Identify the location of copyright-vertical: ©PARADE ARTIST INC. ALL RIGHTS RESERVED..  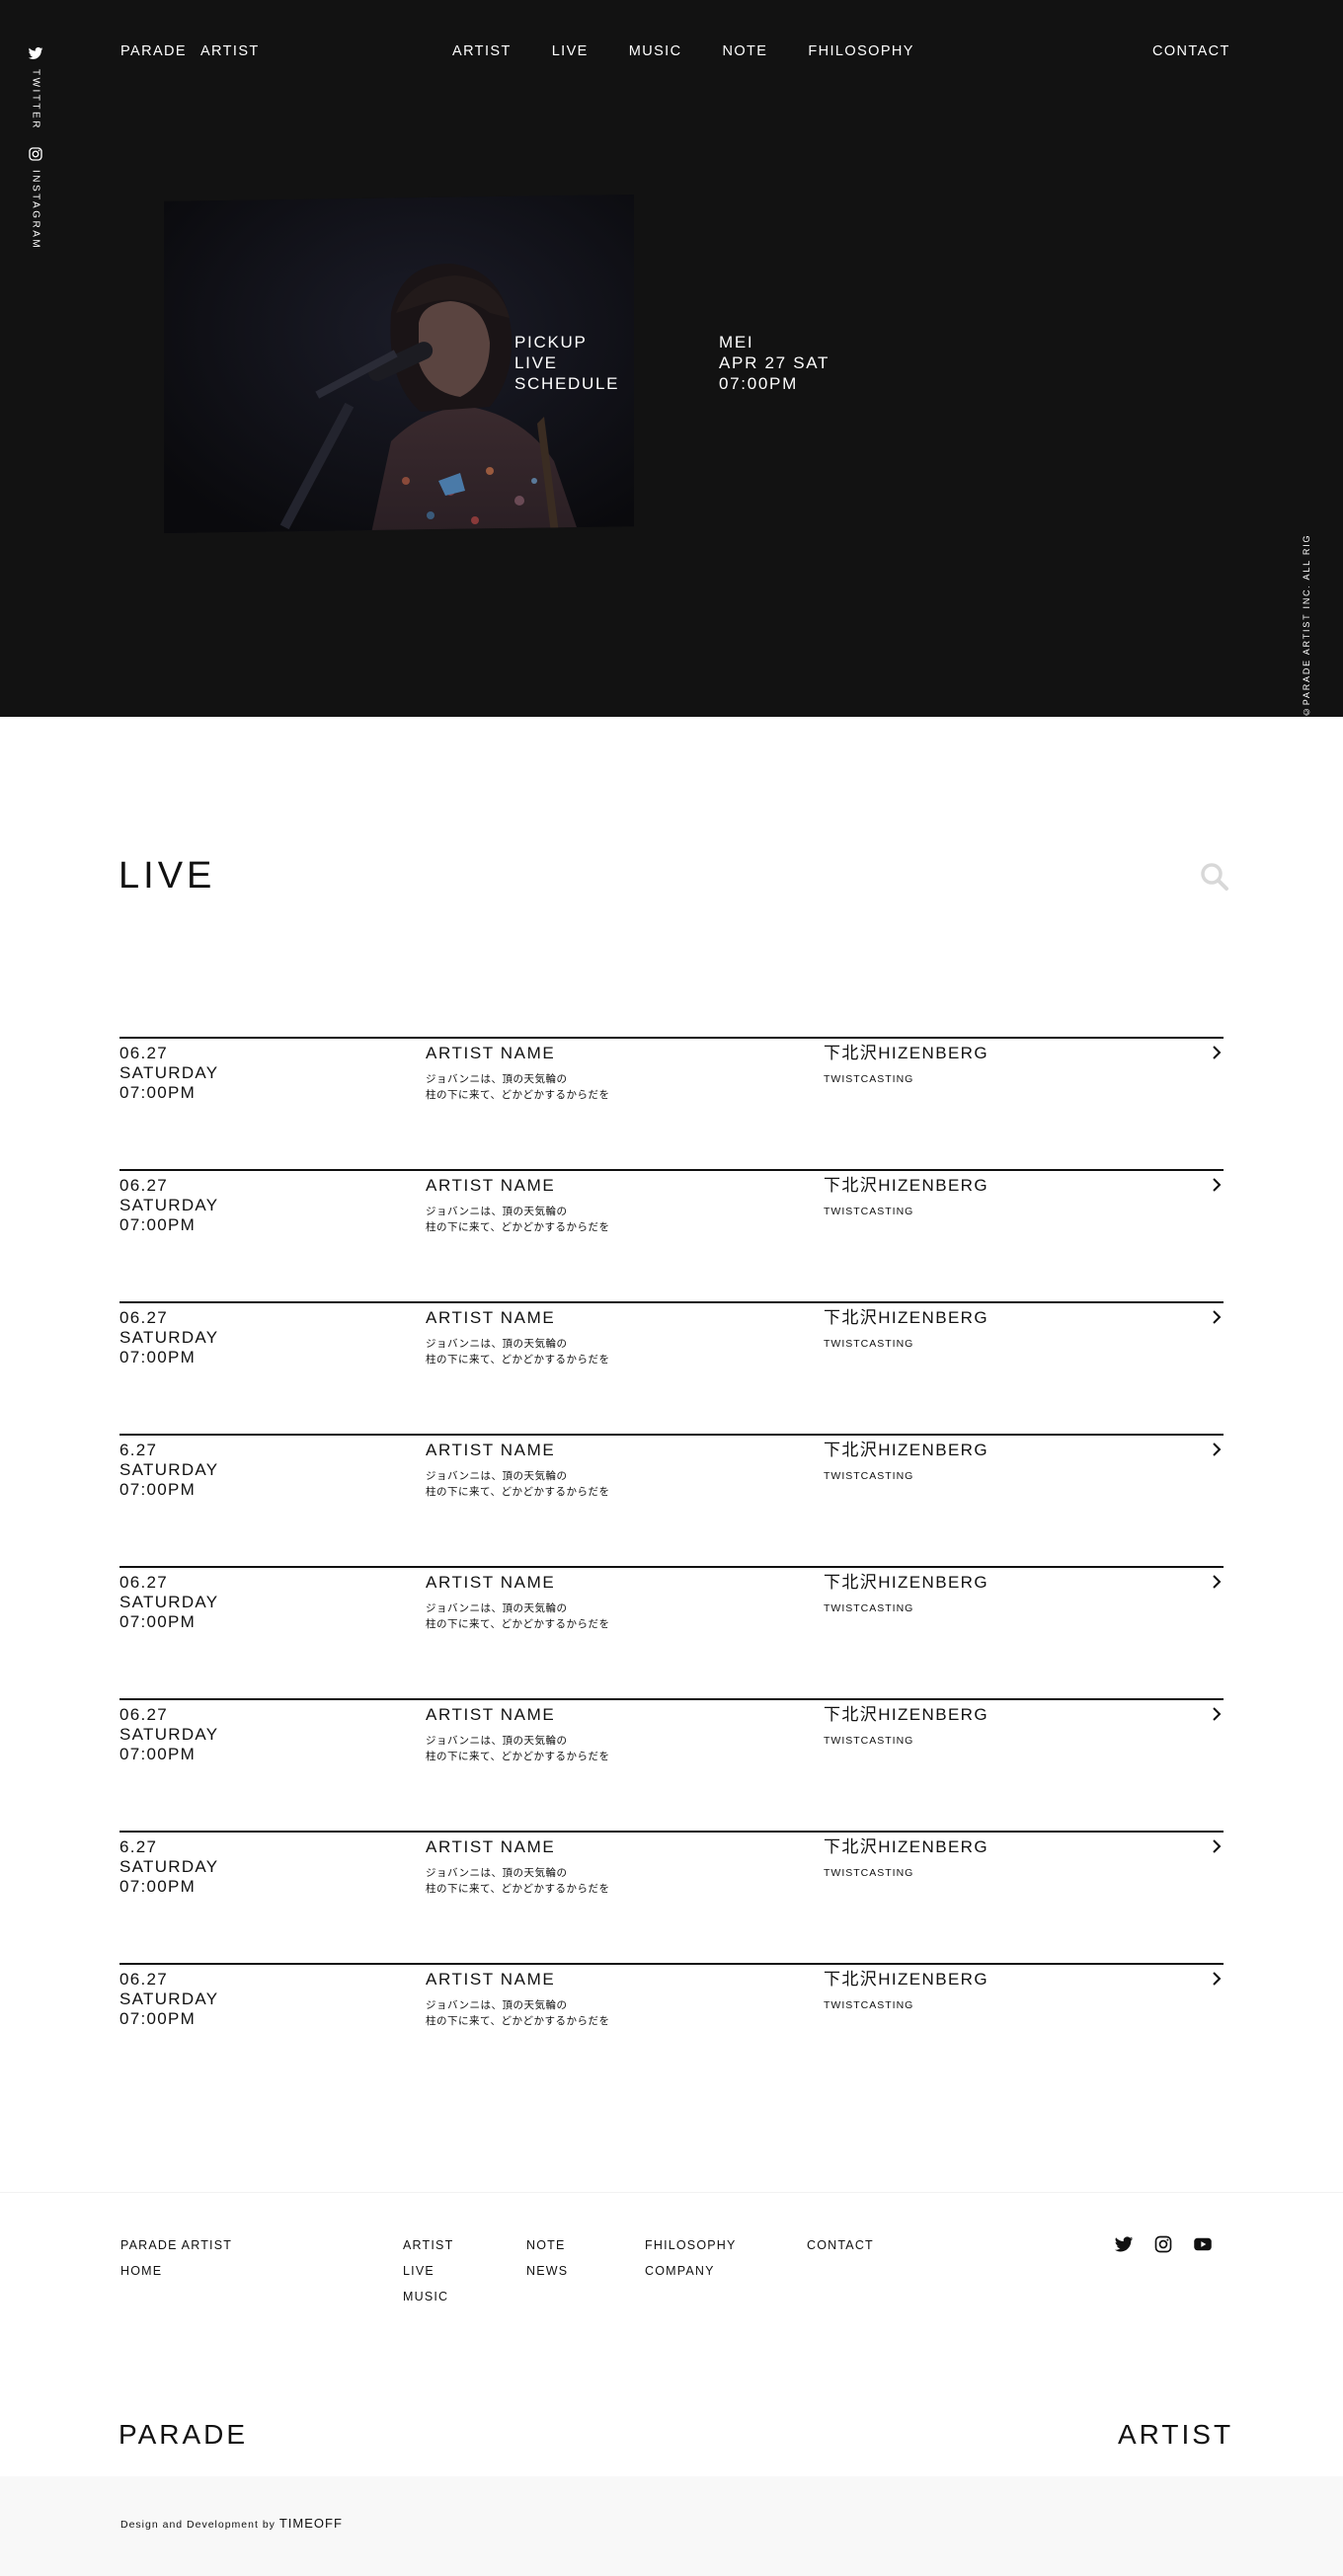
(1307, 625).